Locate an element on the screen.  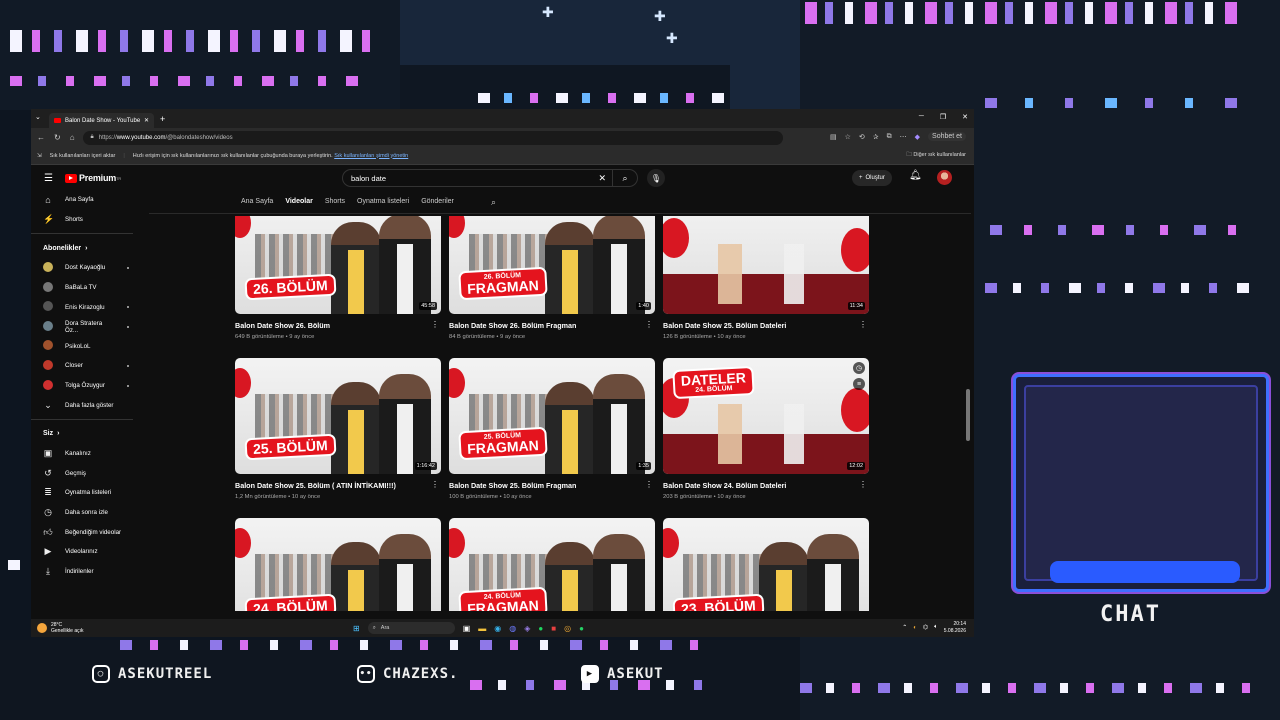
video-card: 24. BÖLÜMFRAGMAN1:24 is located at coordinates (552, 564).